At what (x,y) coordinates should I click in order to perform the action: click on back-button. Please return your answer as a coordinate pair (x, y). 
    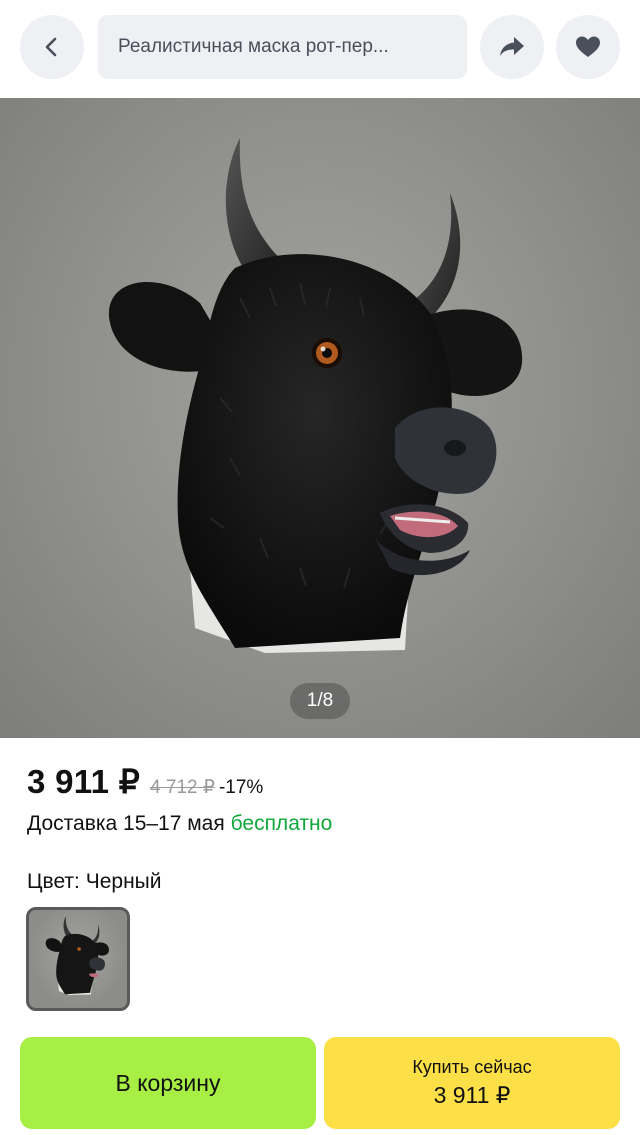
    Looking at the image, I should click on (52, 47).